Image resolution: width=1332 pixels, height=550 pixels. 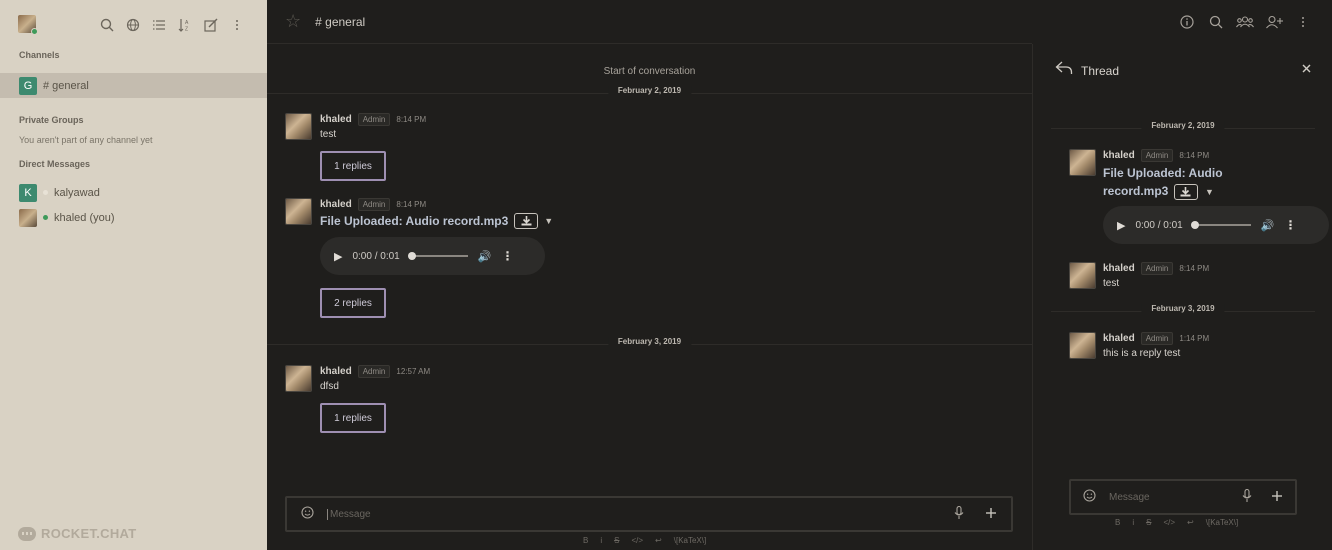 I want to click on file-link: File Uploaded: Audio record.mp3, so click(x=414, y=221).